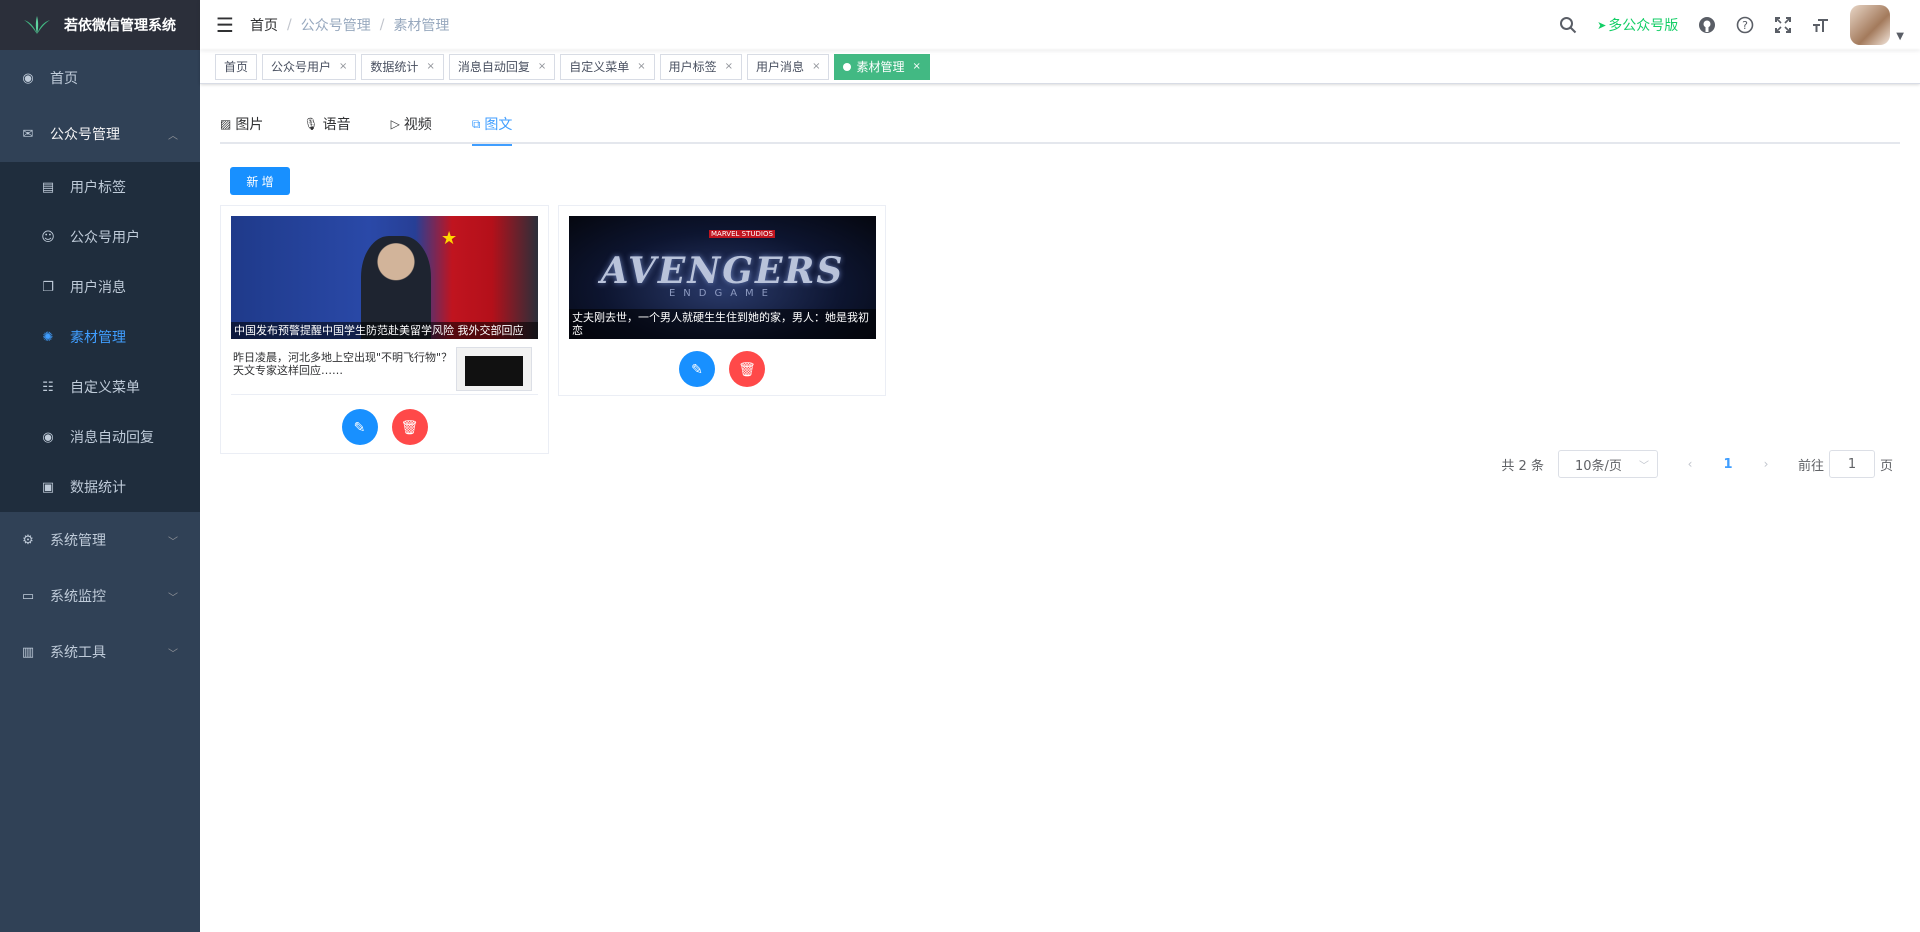 This screenshot has height=932, width=1920. What do you see at coordinates (476, 123) in the screenshot?
I see `article-icon: ⧉` at bounding box center [476, 123].